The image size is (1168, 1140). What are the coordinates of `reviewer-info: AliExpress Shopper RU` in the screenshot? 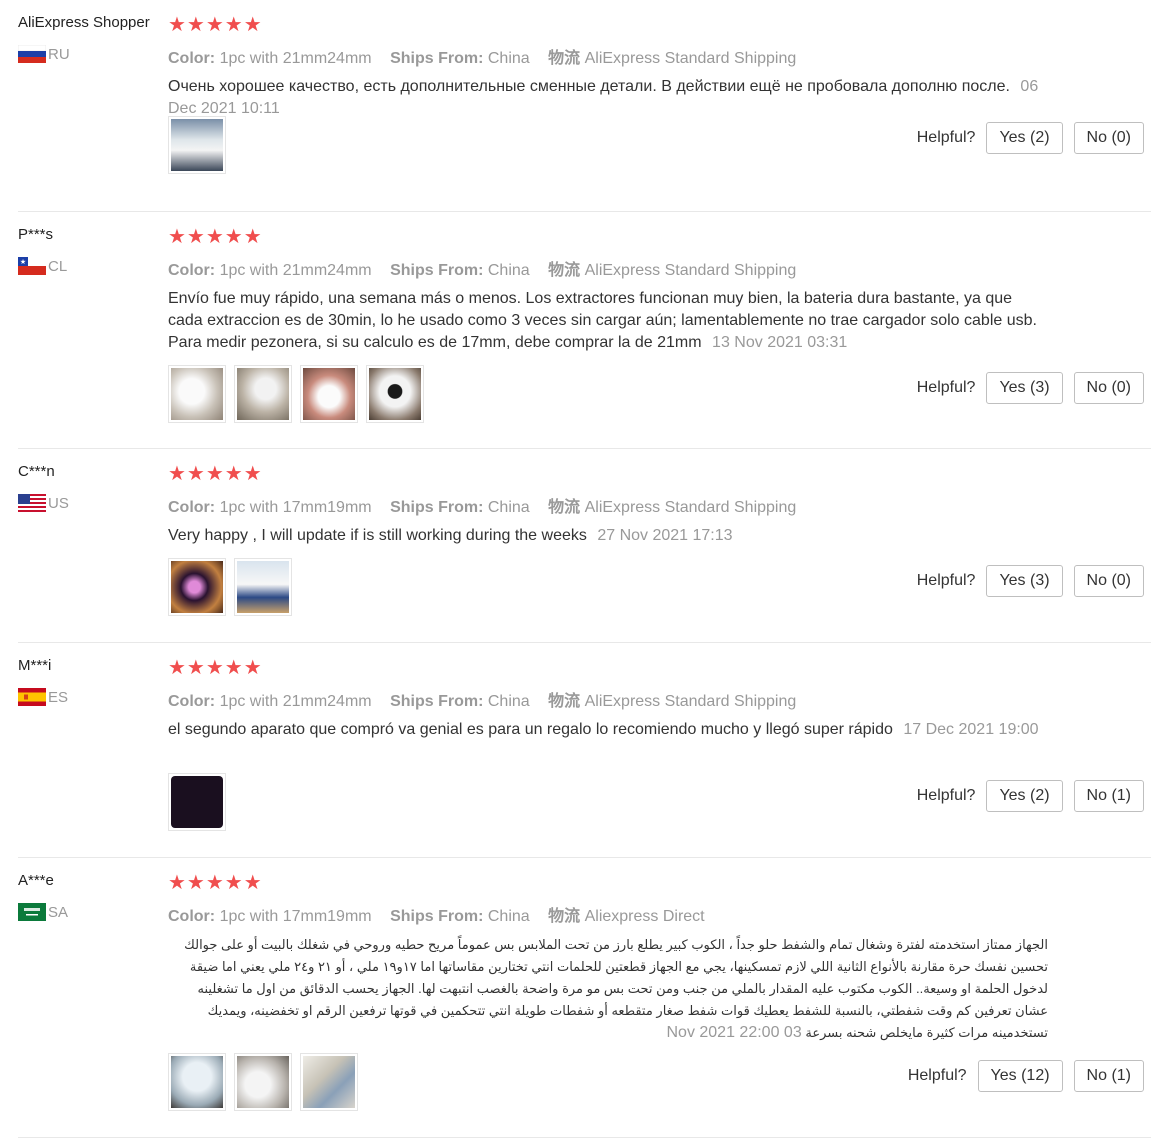 It's located at (93, 38).